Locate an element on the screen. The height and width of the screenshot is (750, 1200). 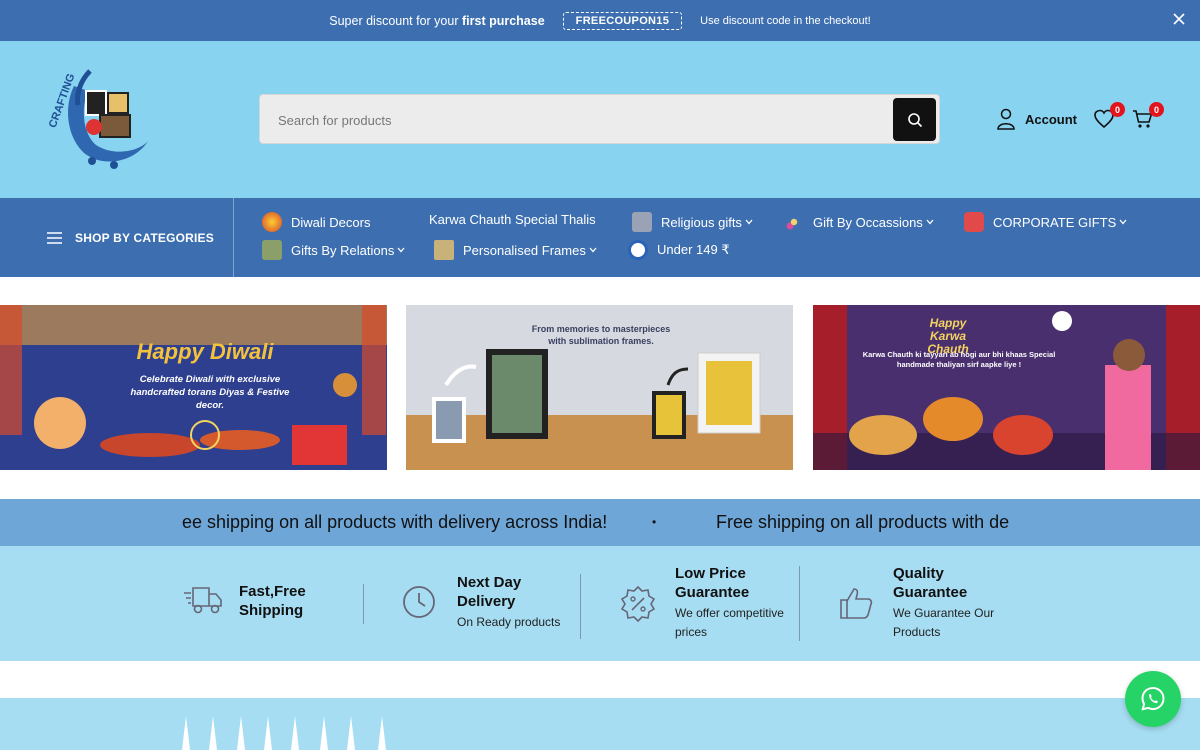
nav-item-gift-by-occasions: Gift By Occassions is located at coordinates (859, 222).